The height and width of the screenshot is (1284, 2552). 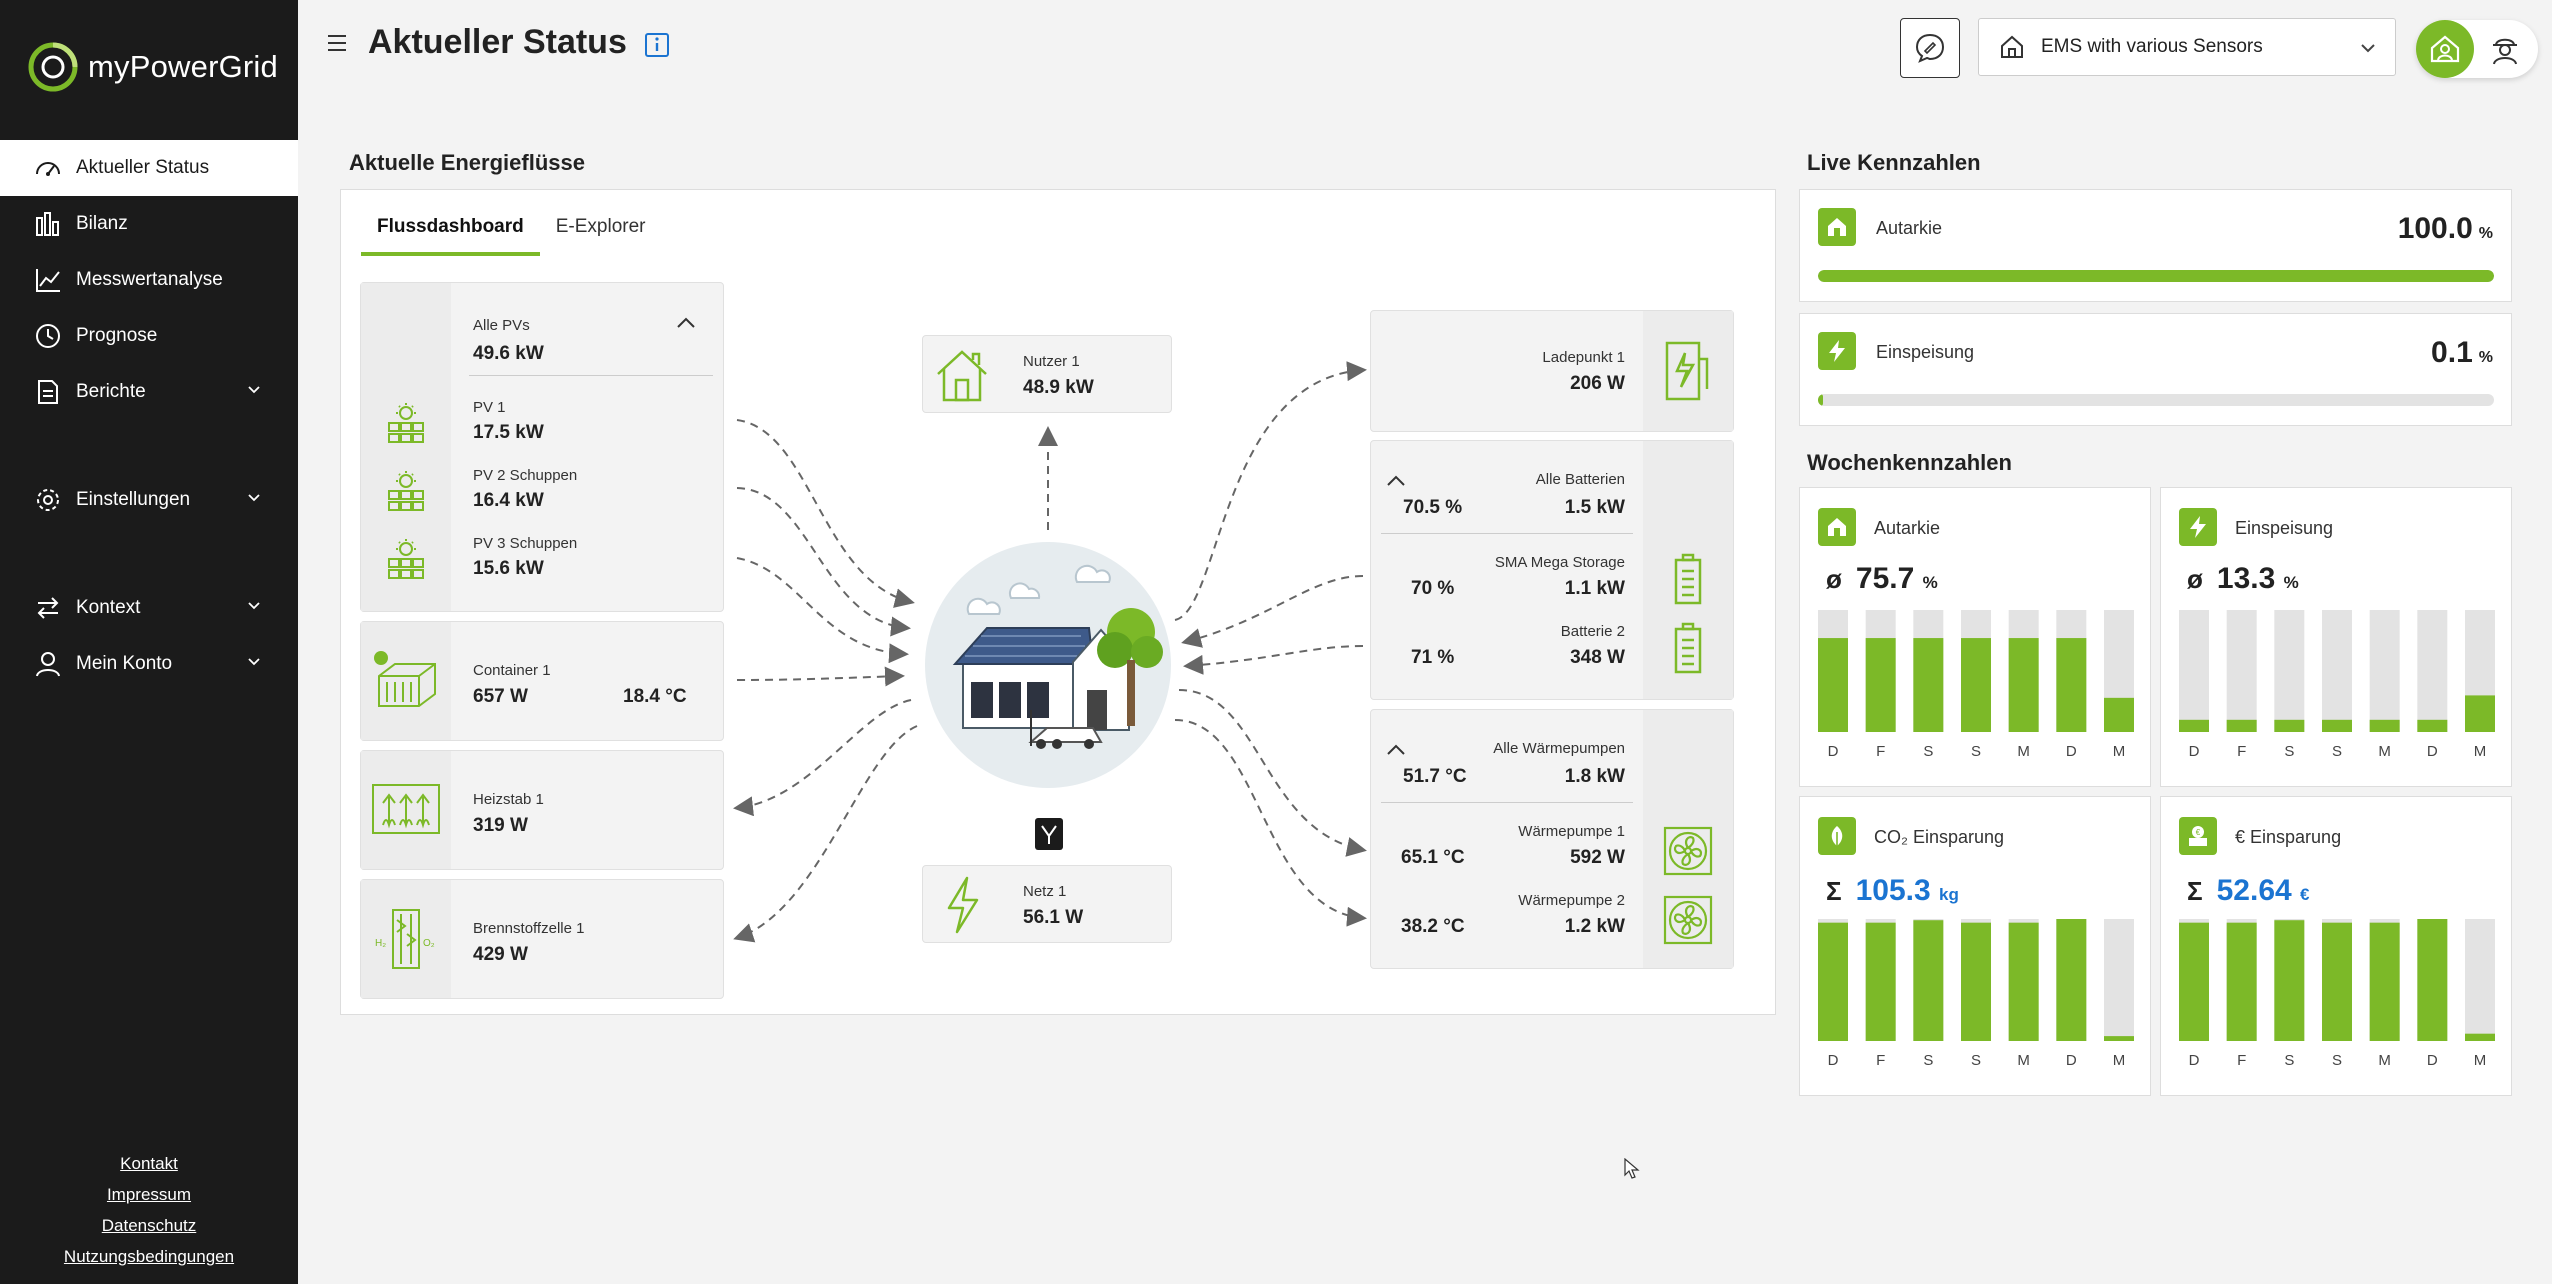 I want to click on heatpump-item-name: Wärmepumpe 2, so click(x=1571, y=900).